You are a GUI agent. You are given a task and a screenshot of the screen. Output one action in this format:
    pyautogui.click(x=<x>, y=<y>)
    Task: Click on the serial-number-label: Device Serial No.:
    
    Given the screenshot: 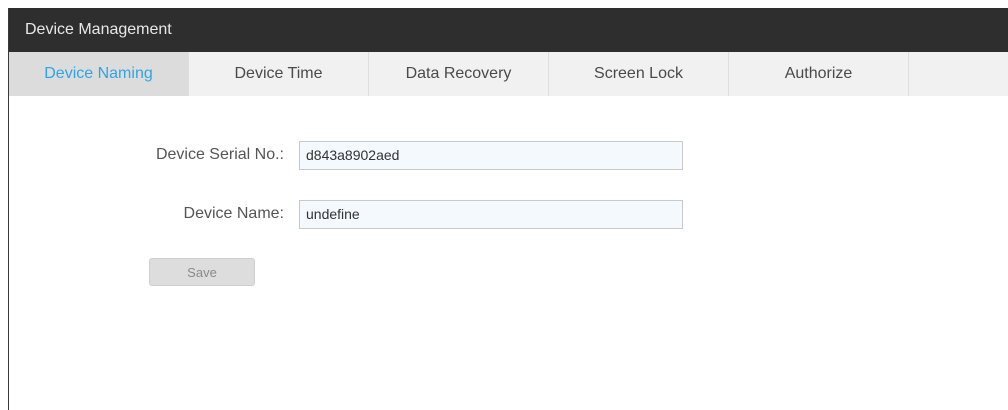 What is the action you would take?
    pyautogui.click(x=219, y=154)
    